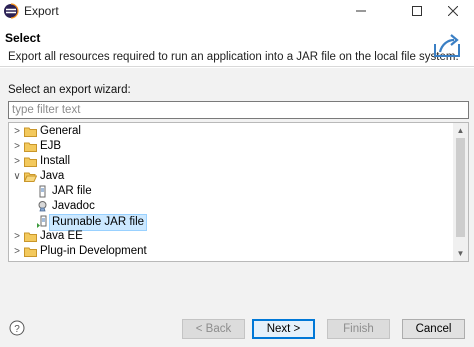 This screenshot has height=347, width=474. I want to click on tree-item-install: > Install, so click(231, 161).